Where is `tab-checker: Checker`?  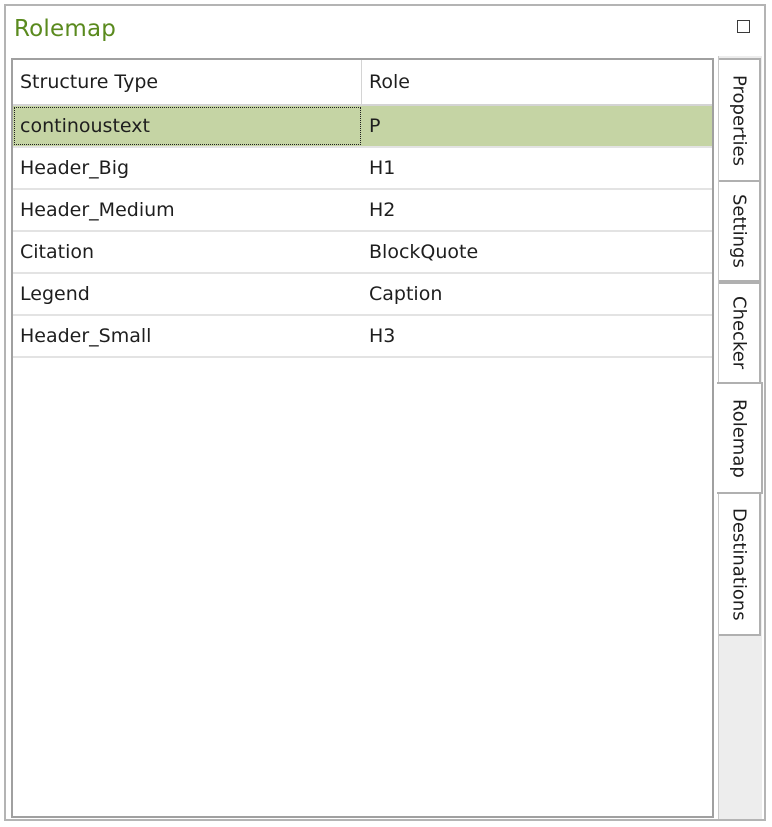 tab-checker: Checker is located at coordinates (740, 333).